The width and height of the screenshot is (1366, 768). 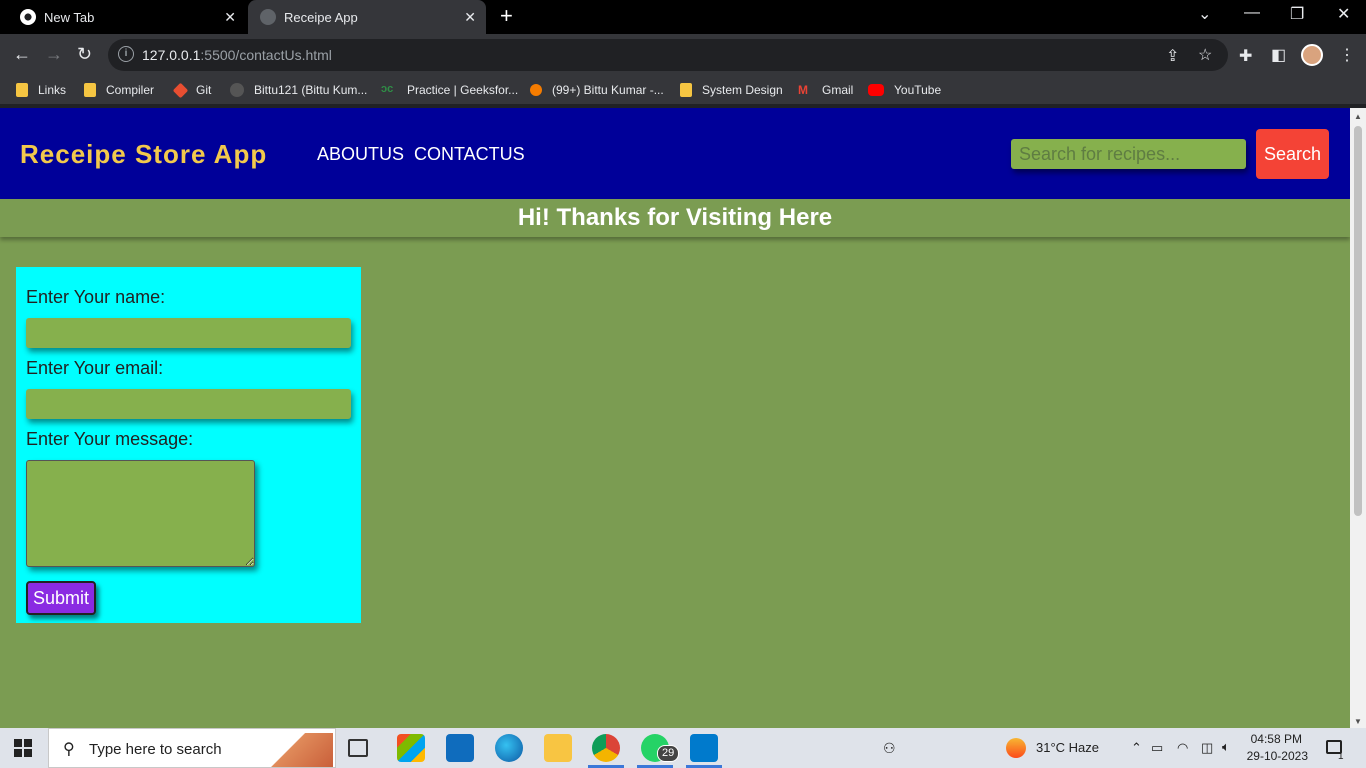 What do you see at coordinates (123, 17) in the screenshot?
I see `tab-new-tab: New Tab ✕` at bounding box center [123, 17].